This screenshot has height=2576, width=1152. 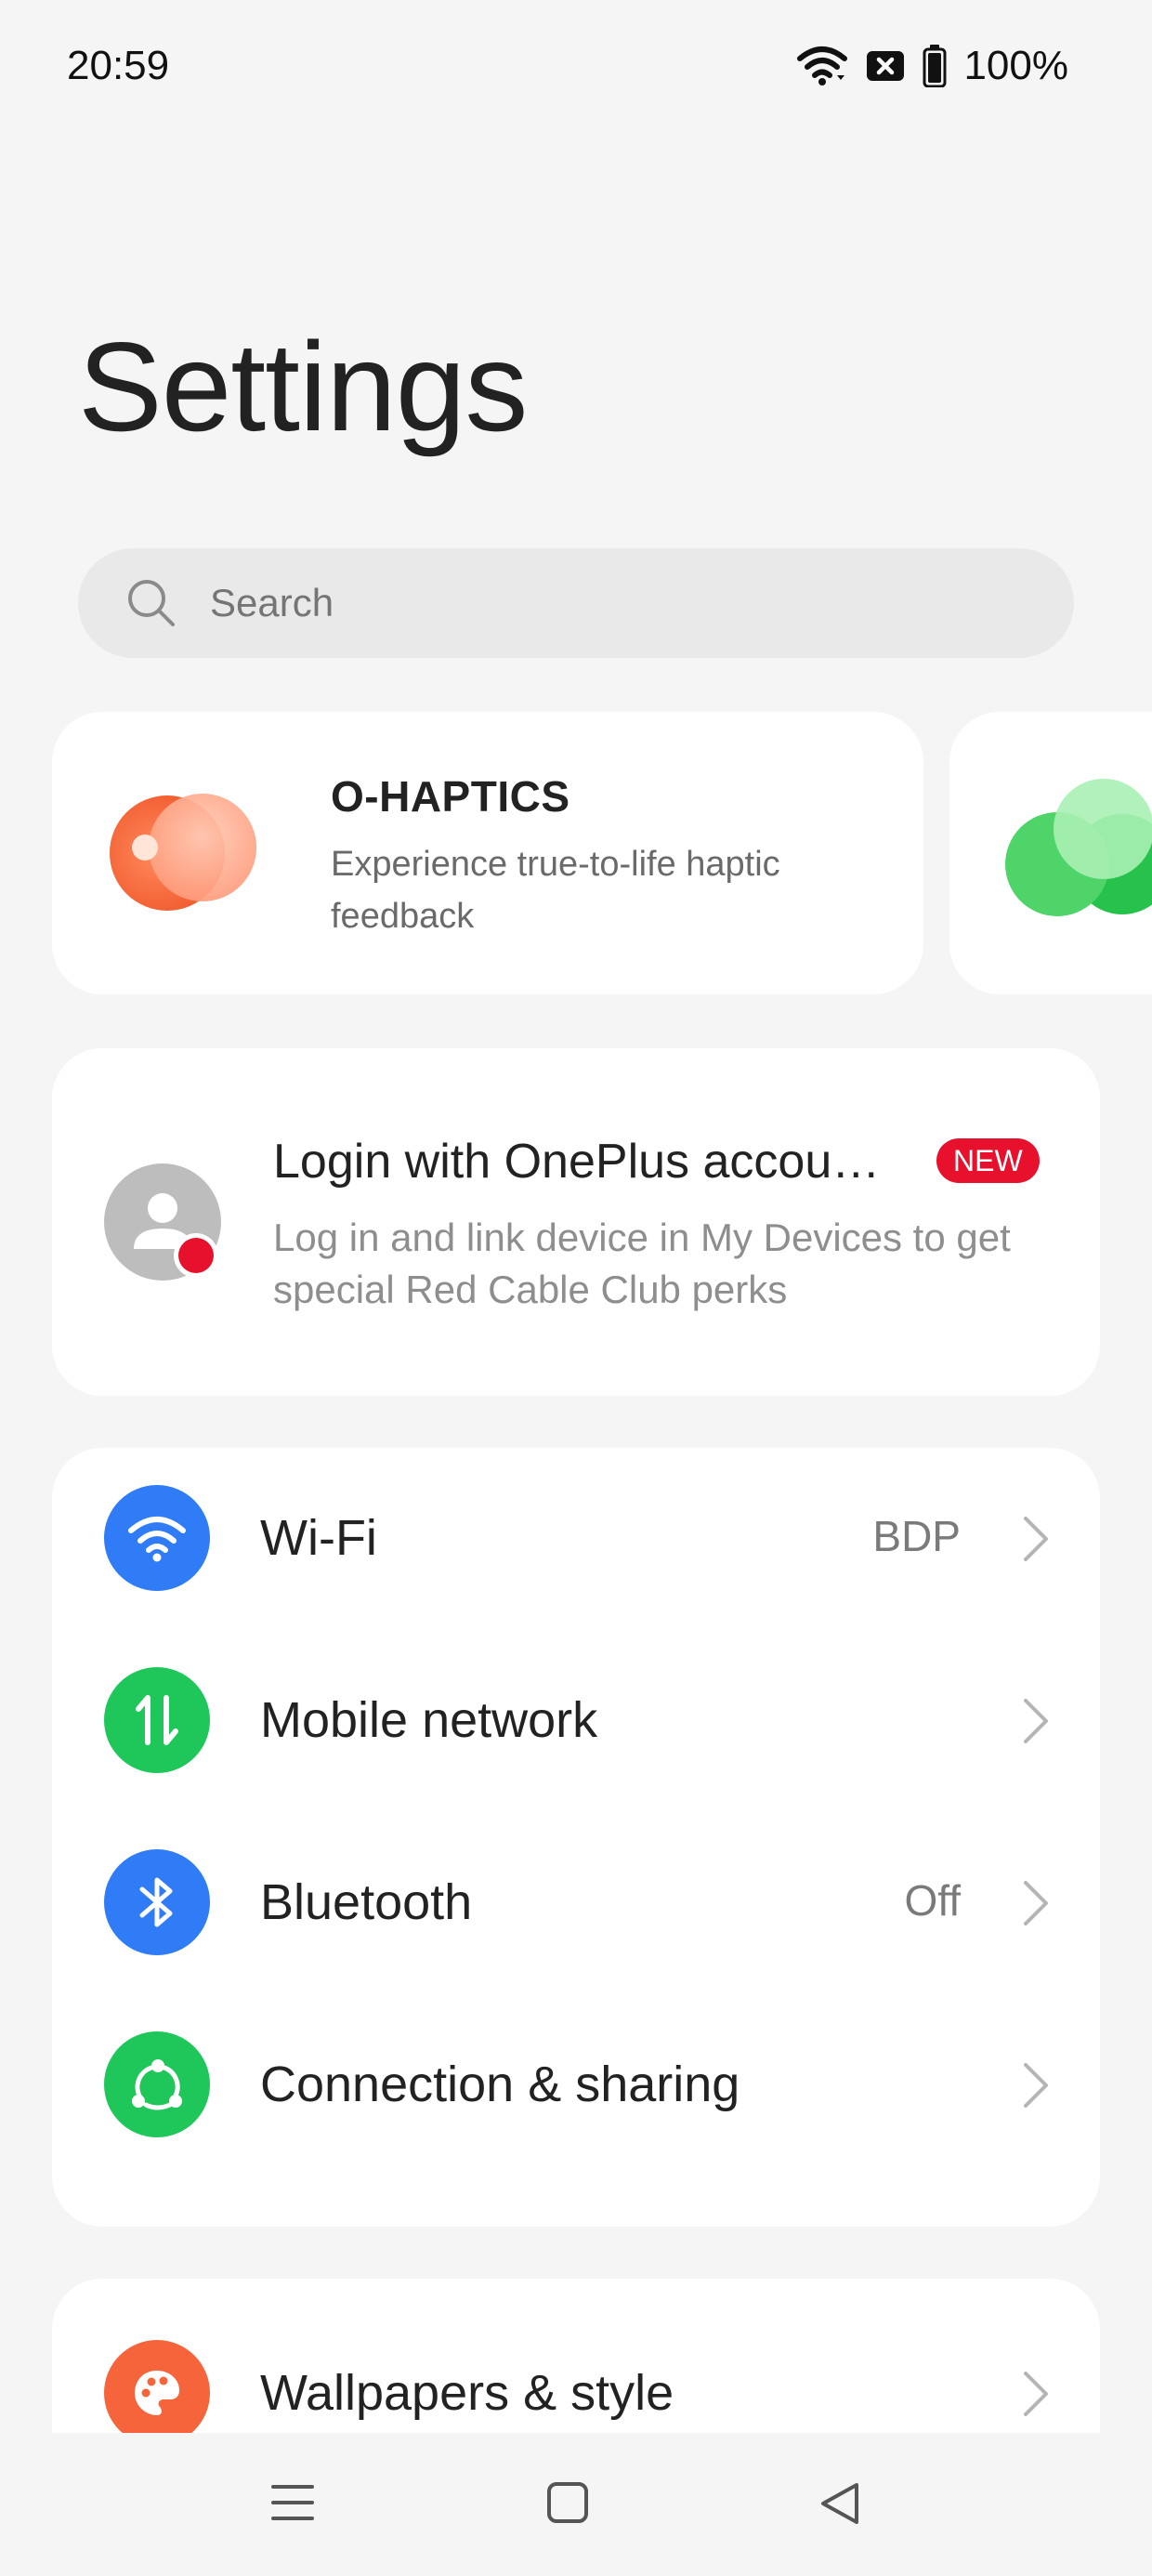 What do you see at coordinates (183, 852) in the screenshot?
I see `haptics-art-icon` at bounding box center [183, 852].